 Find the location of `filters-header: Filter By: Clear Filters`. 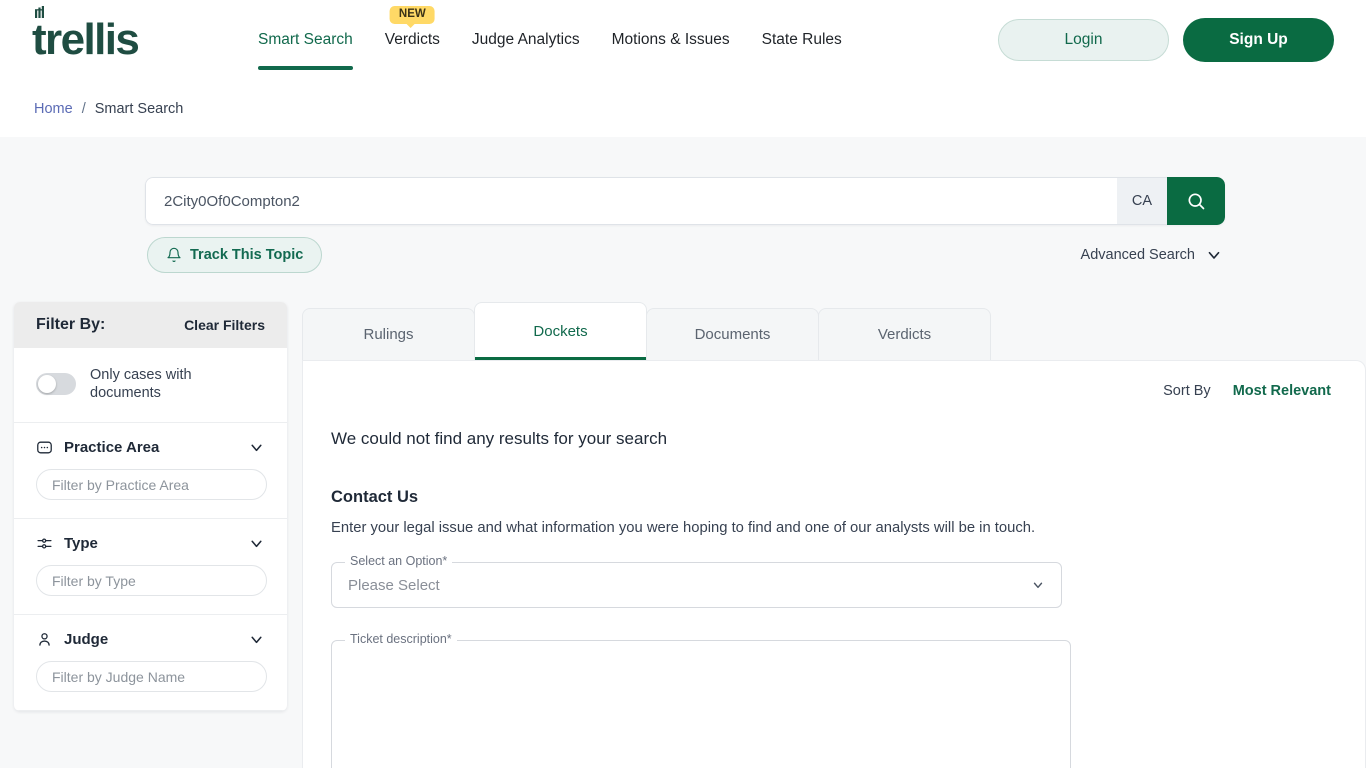

filters-header: Filter By: Clear Filters is located at coordinates (150, 325).